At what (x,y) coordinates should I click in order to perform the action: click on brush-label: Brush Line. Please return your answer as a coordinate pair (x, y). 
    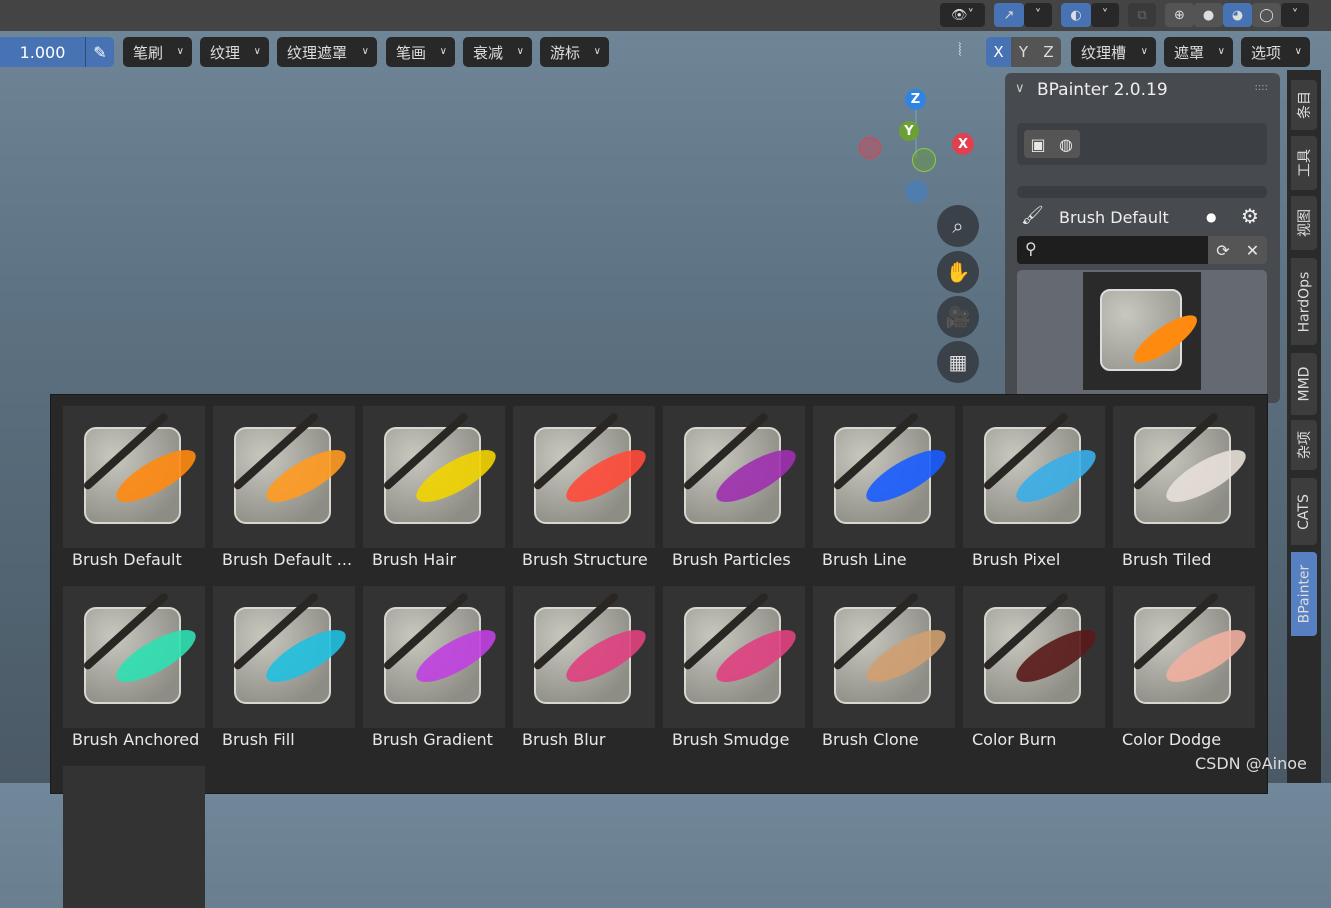
    Looking at the image, I should click on (864, 559).